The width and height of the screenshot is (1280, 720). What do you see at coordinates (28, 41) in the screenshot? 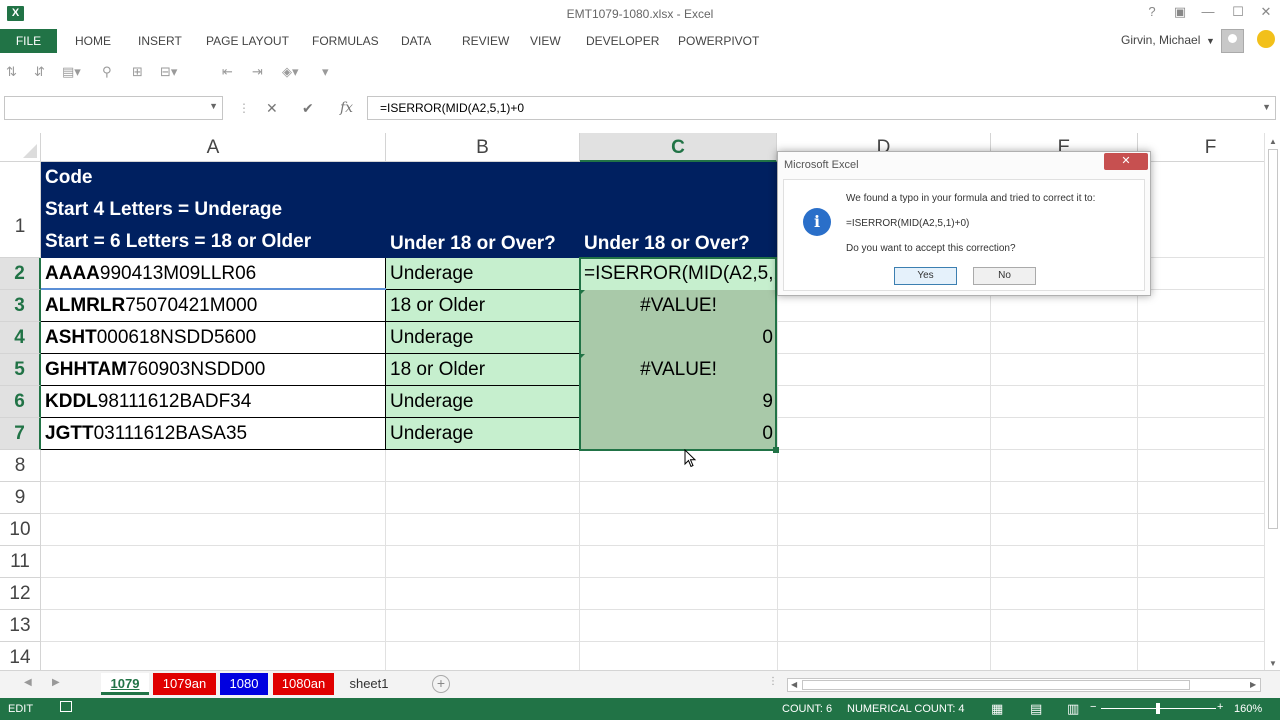
I see `tab-file: FILE` at bounding box center [28, 41].